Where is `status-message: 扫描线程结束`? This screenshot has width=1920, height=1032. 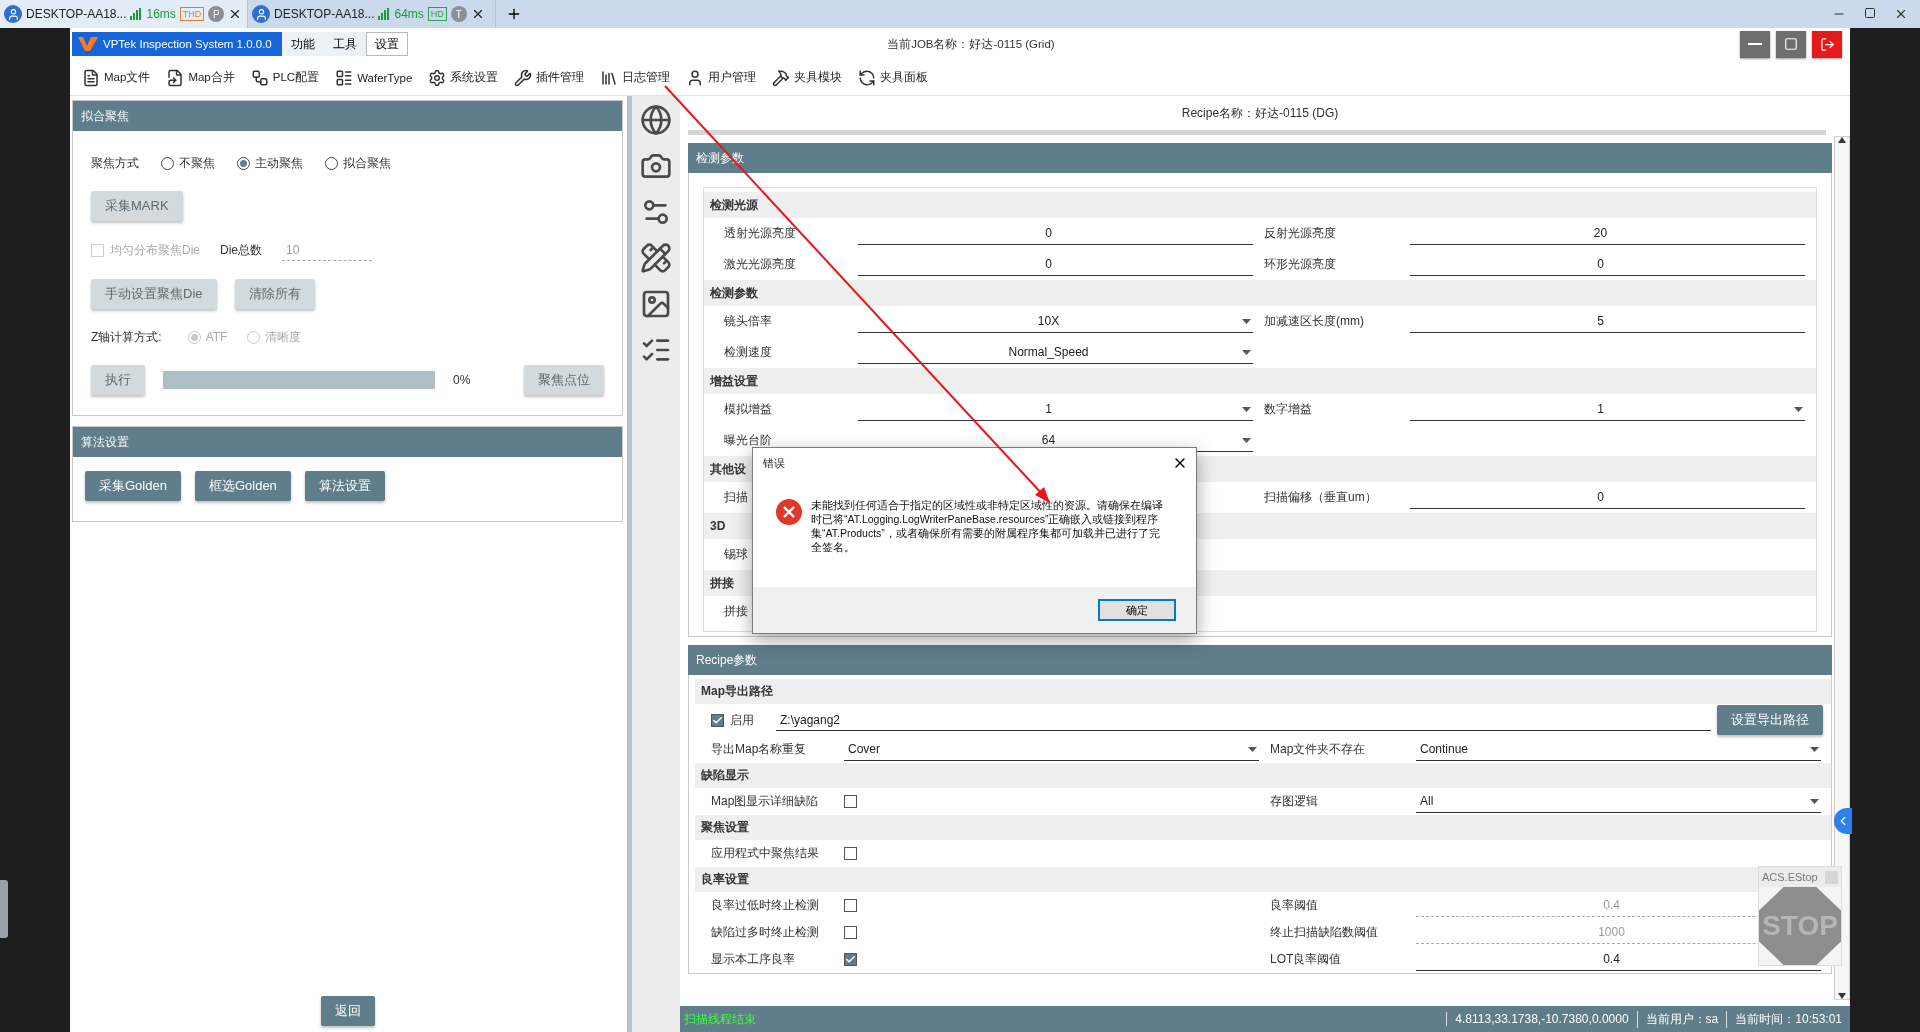 status-message: 扫描线程结束 is located at coordinates (719, 1019).